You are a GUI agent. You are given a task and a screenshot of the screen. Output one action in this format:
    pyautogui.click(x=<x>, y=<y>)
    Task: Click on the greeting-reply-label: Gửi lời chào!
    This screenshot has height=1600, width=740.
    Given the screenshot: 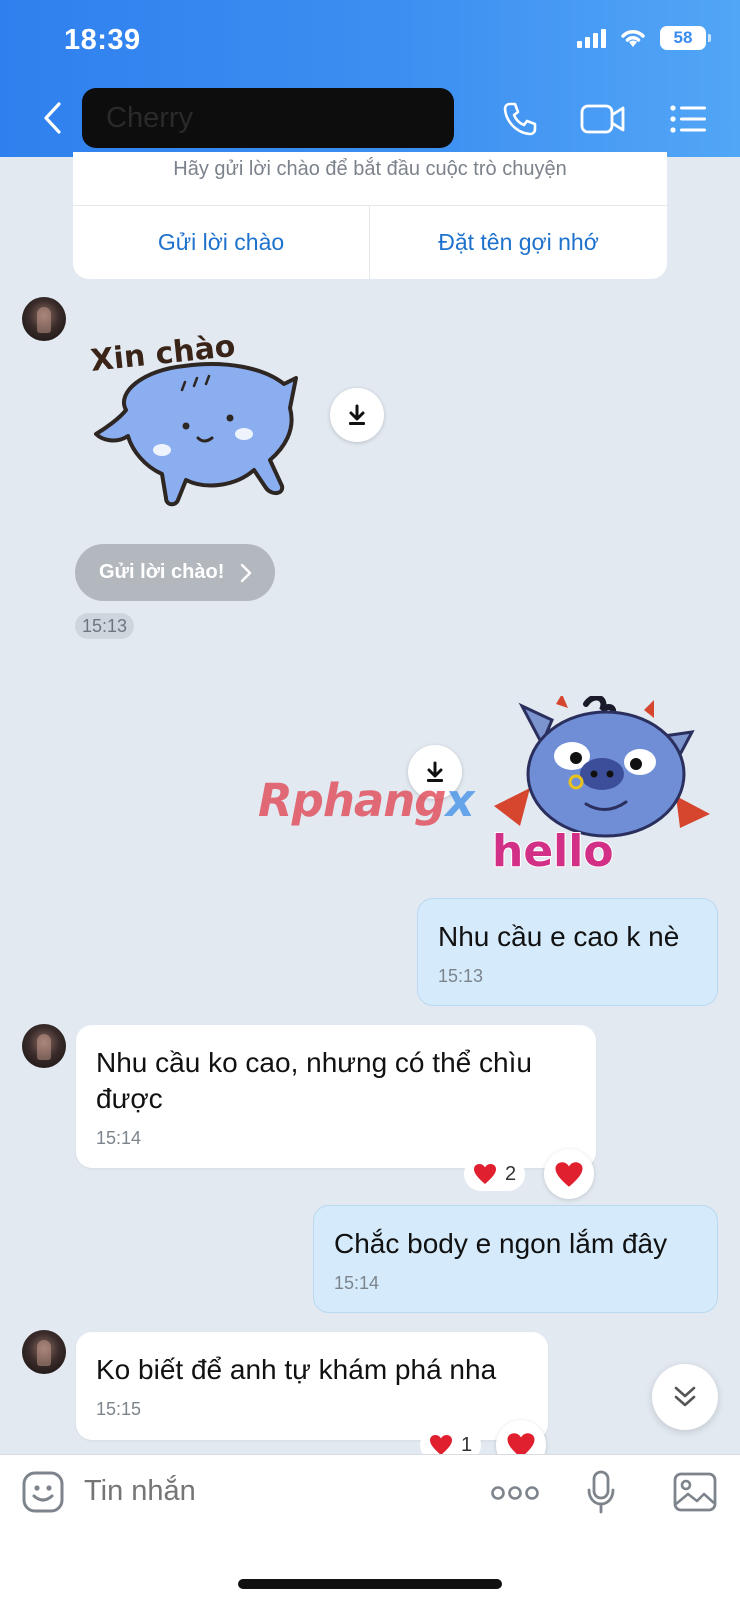 What is the action you would take?
    pyautogui.click(x=162, y=572)
    